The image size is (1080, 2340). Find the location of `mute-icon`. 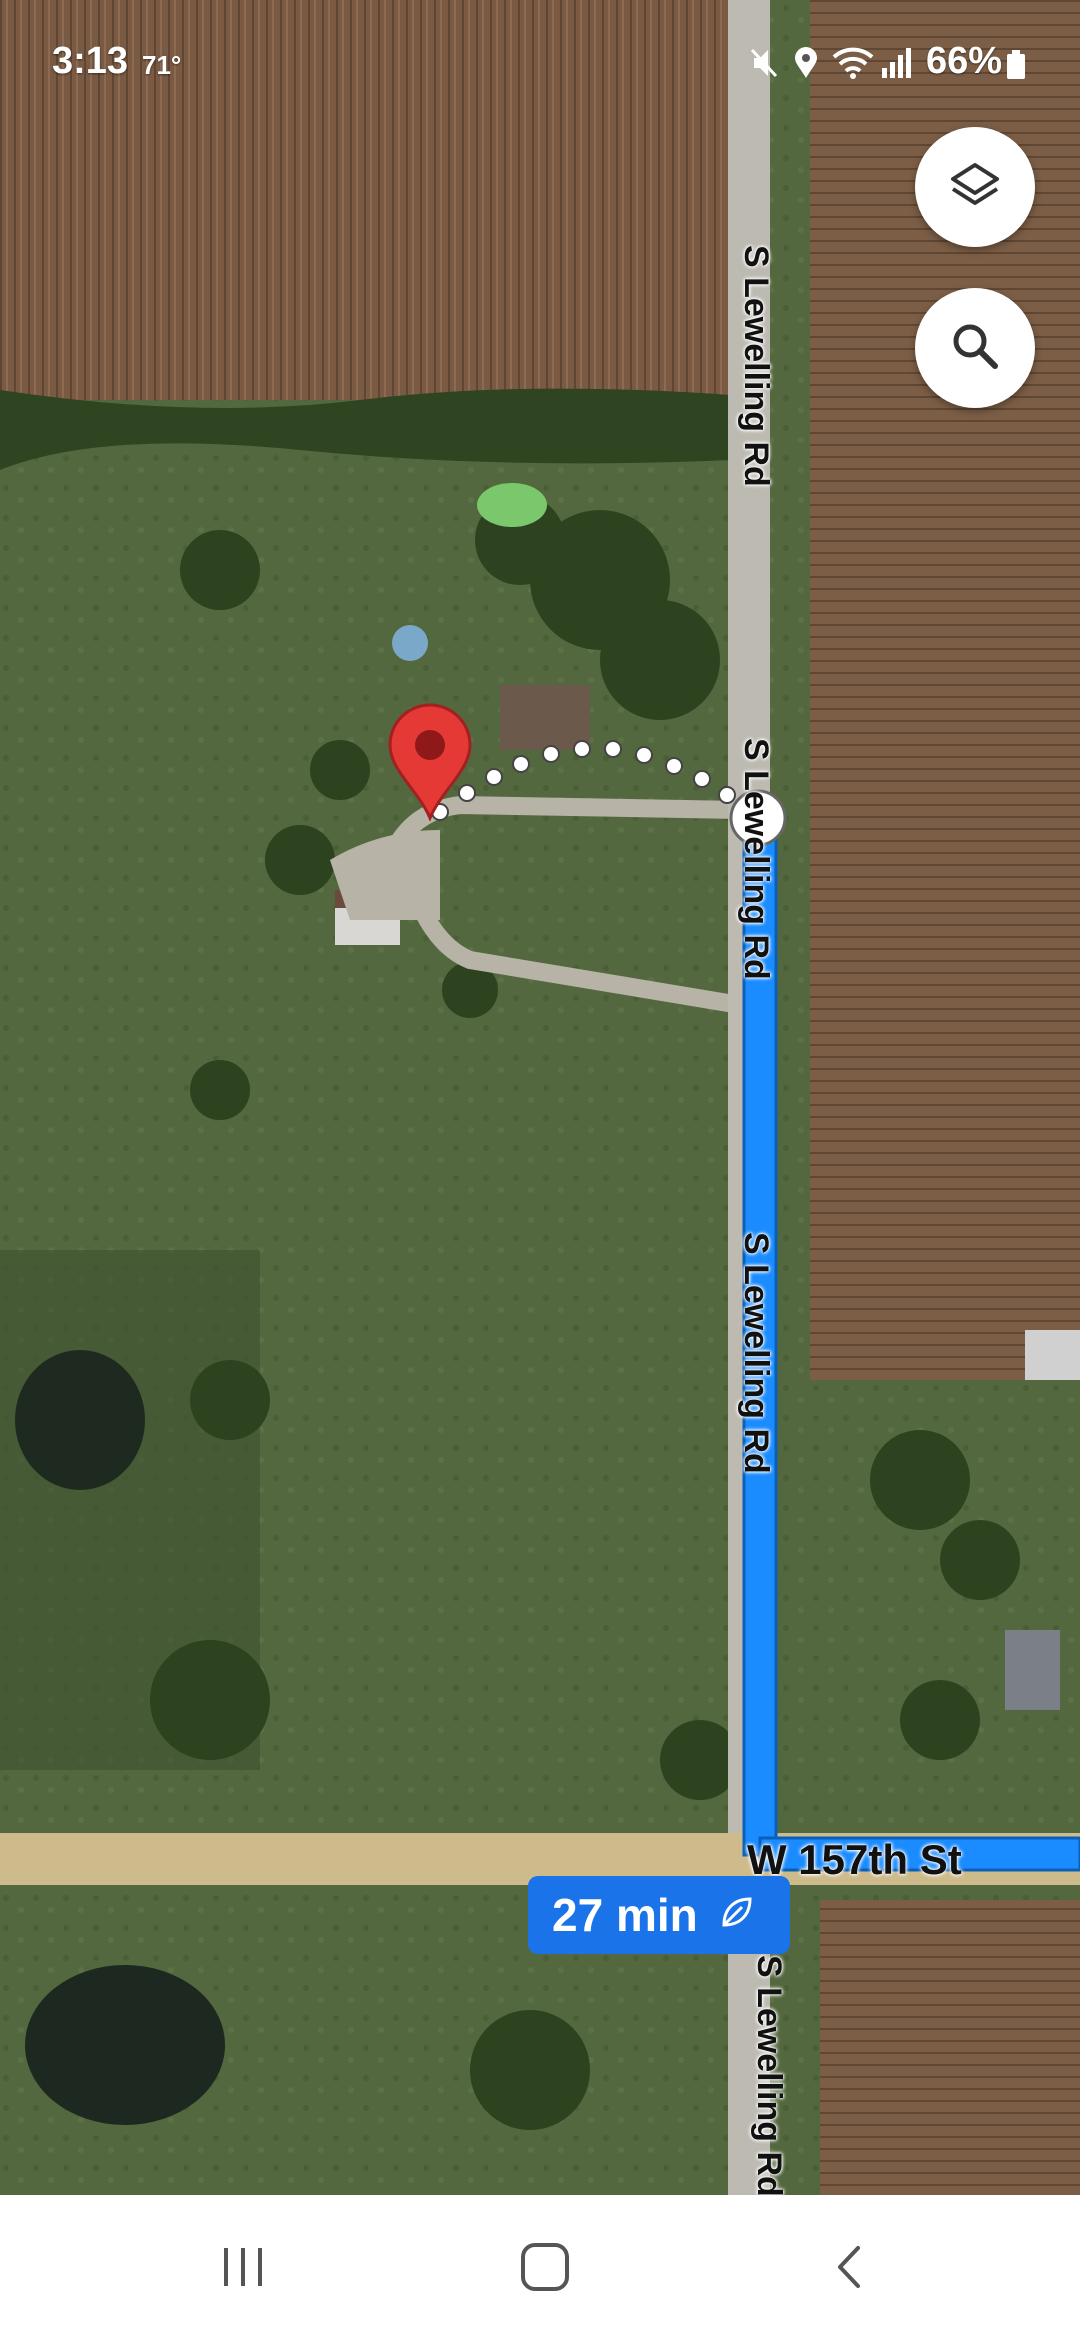

mute-icon is located at coordinates (764, 65).